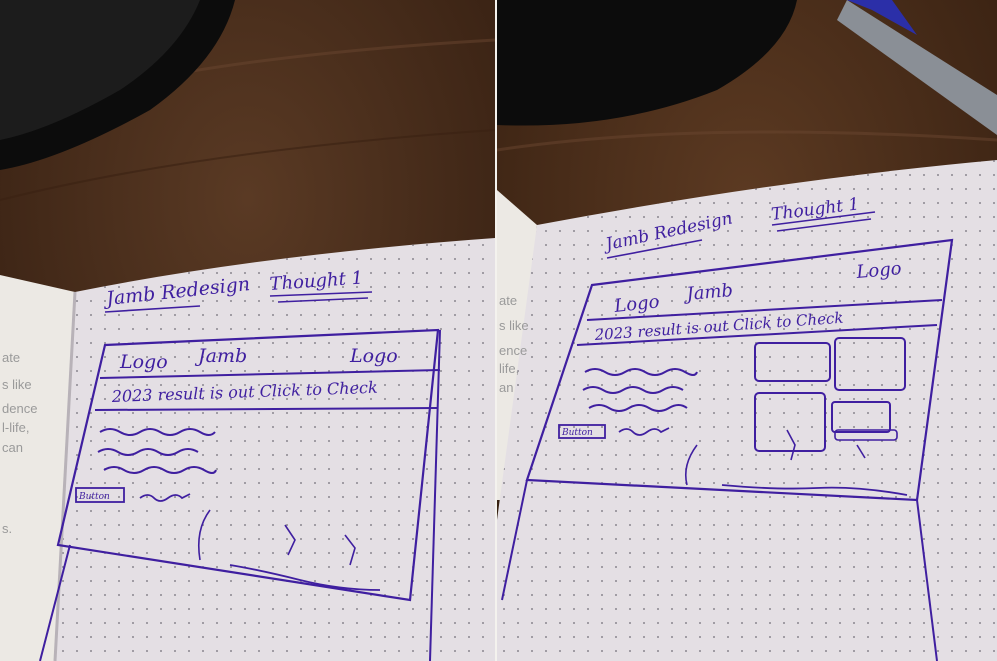 This screenshot has width=997, height=661. I want to click on book-text-line: life,, so click(509, 368).